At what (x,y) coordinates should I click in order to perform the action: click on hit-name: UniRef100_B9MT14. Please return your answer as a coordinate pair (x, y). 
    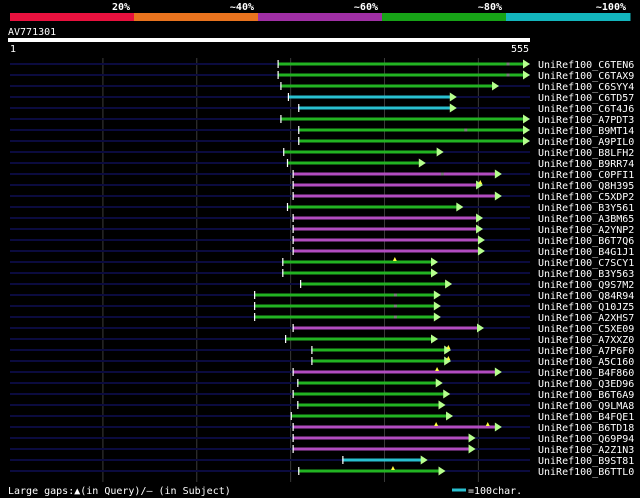
    Looking at the image, I should click on (586, 131).